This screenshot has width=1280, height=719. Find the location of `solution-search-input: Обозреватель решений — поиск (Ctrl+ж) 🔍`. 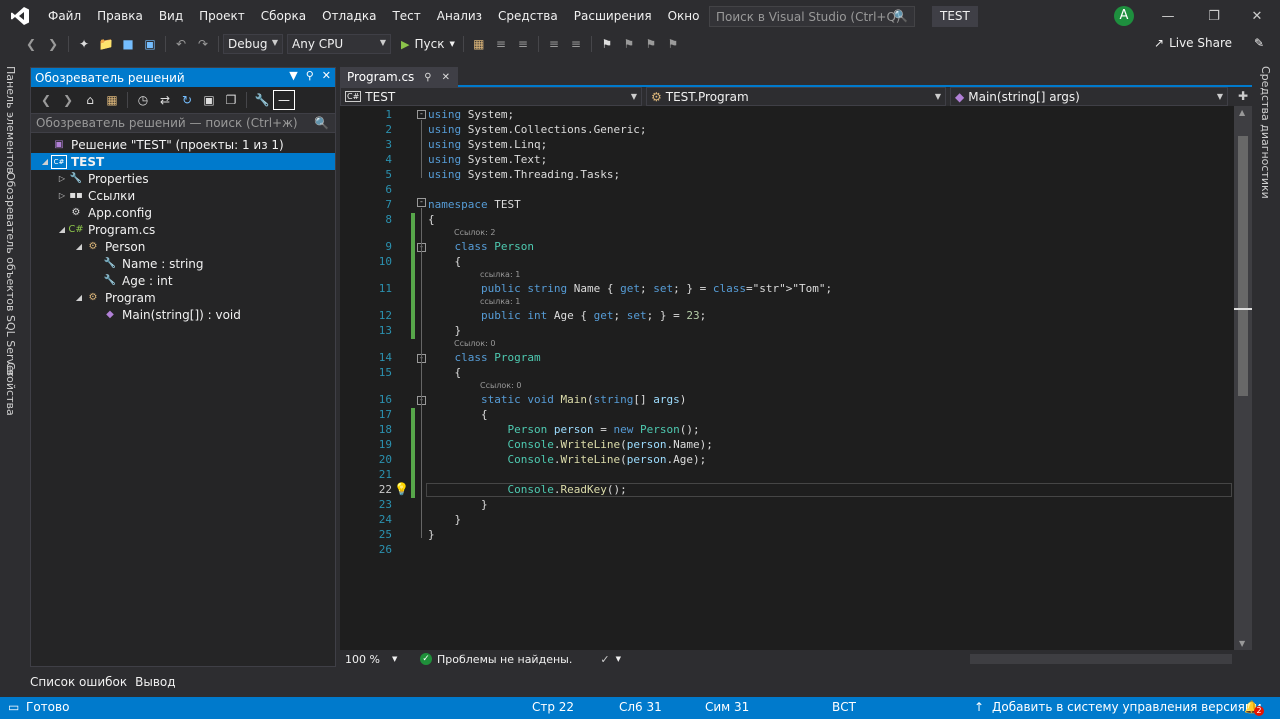

solution-search-input: Обозреватель решений — поиск (Ctrl+ж) 🔍 is located at coordinates (183, 123).